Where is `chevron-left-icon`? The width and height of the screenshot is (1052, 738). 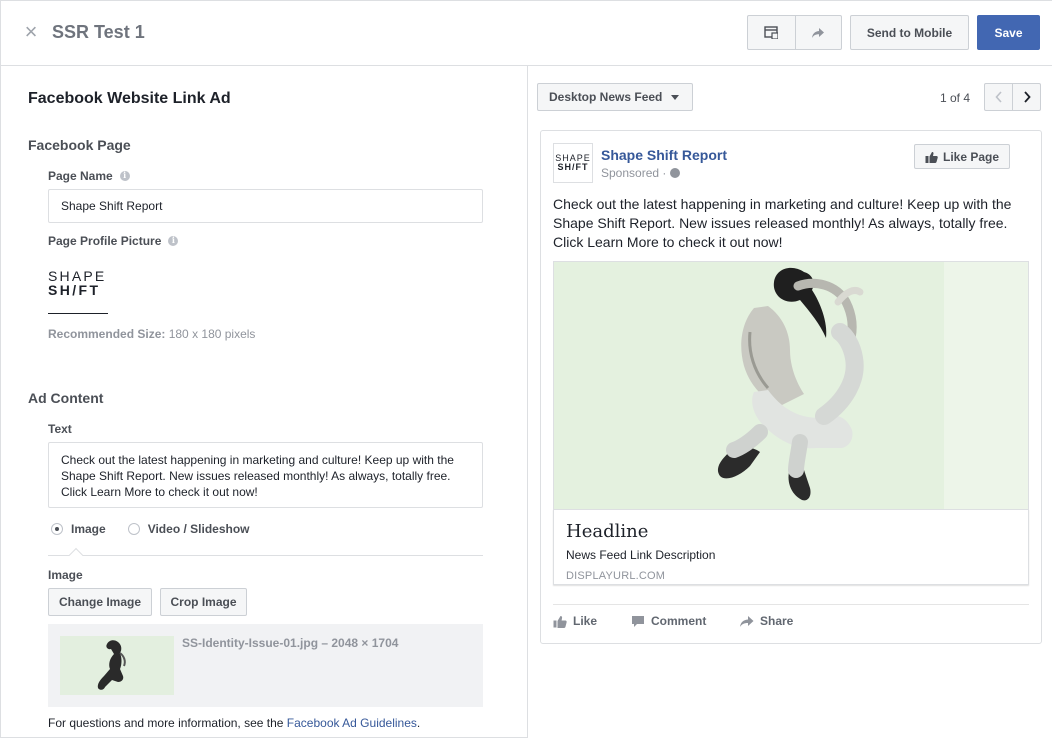
chevron-left-icon is located at coordinates (998, 97).